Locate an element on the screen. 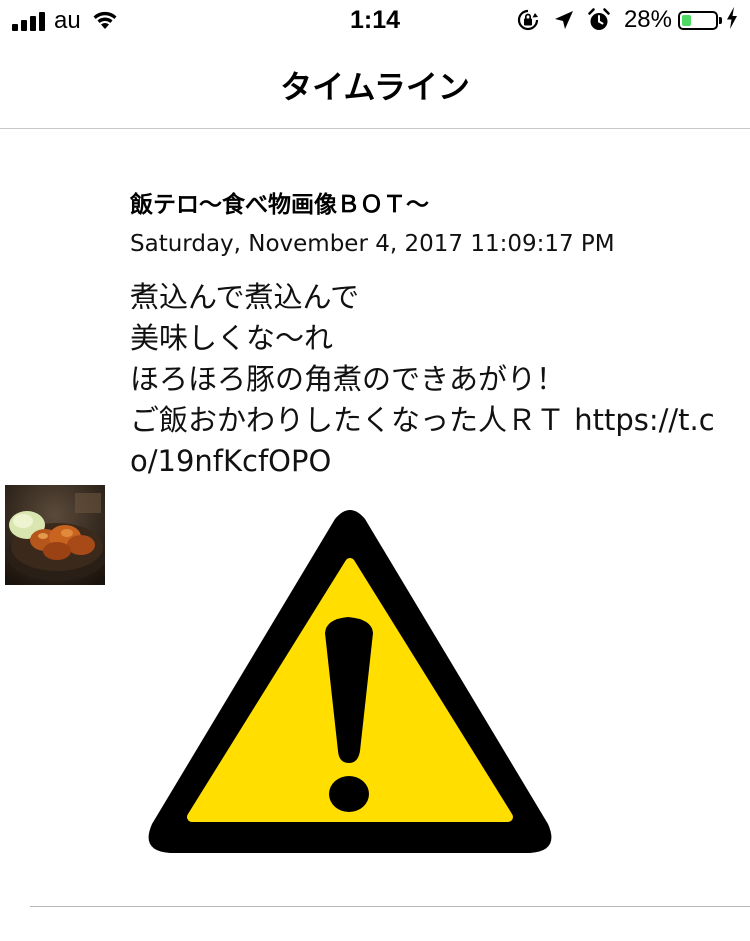 This screenshot has height=941, width=750. tweet-user-name: 飯テロ〜食べ物画像ＢＯＴ〜 is located at coordinates (279, 205).